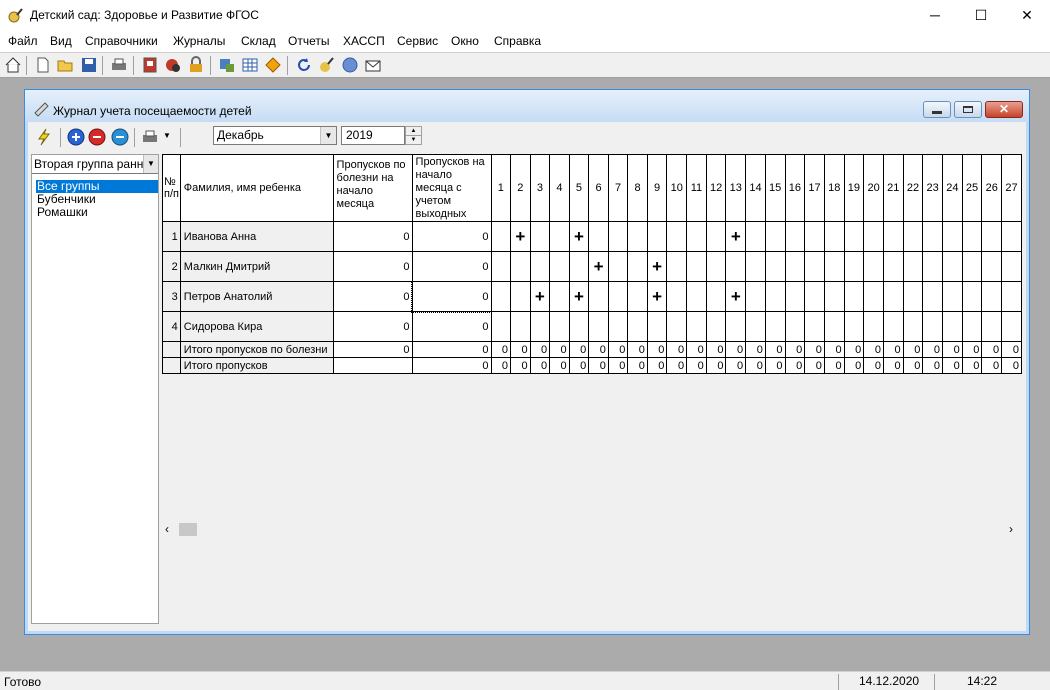 The height and width of the screenshot is (690, 1050). I want to click on menu-view: Вид, so click(61, 41).